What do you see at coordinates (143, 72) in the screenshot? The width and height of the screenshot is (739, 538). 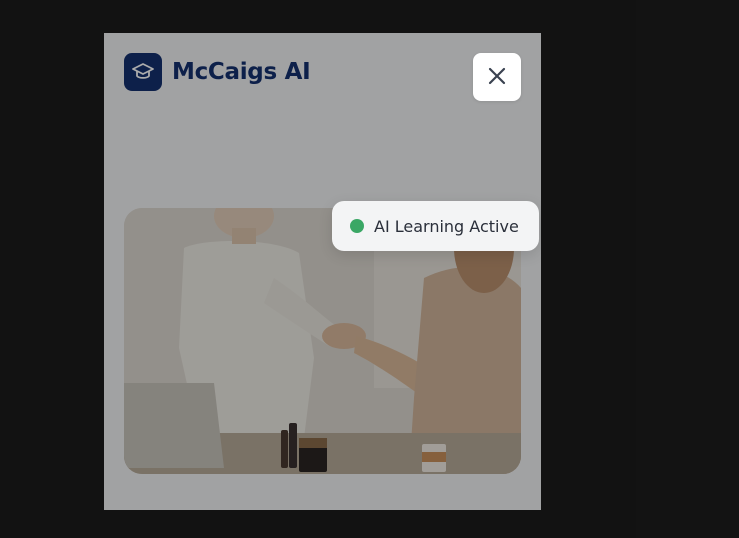 I see `graduation-cap-icon` at bounding box center [143, 72].